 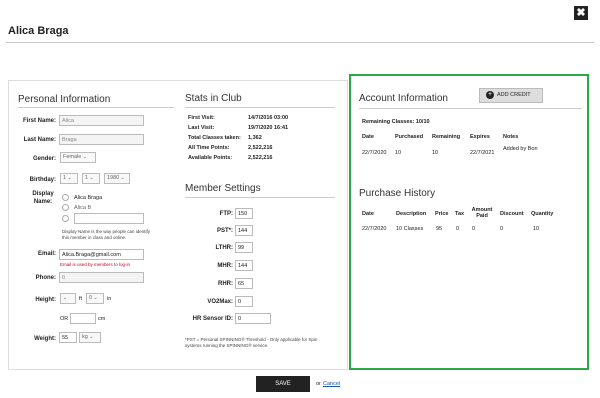 What do you see at coordinates (45, 278) in the screenshot?
I see `phone-label: Phone:` at bounding box center [45, 278].